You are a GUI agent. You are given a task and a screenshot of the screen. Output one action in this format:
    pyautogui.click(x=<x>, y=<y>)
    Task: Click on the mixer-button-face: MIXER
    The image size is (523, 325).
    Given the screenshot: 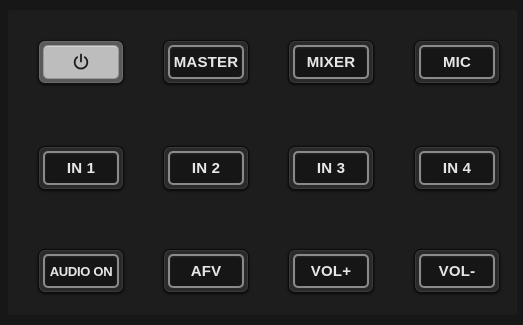 What is the action you would take?
    pyautogui.click(x=331, y=62)
    